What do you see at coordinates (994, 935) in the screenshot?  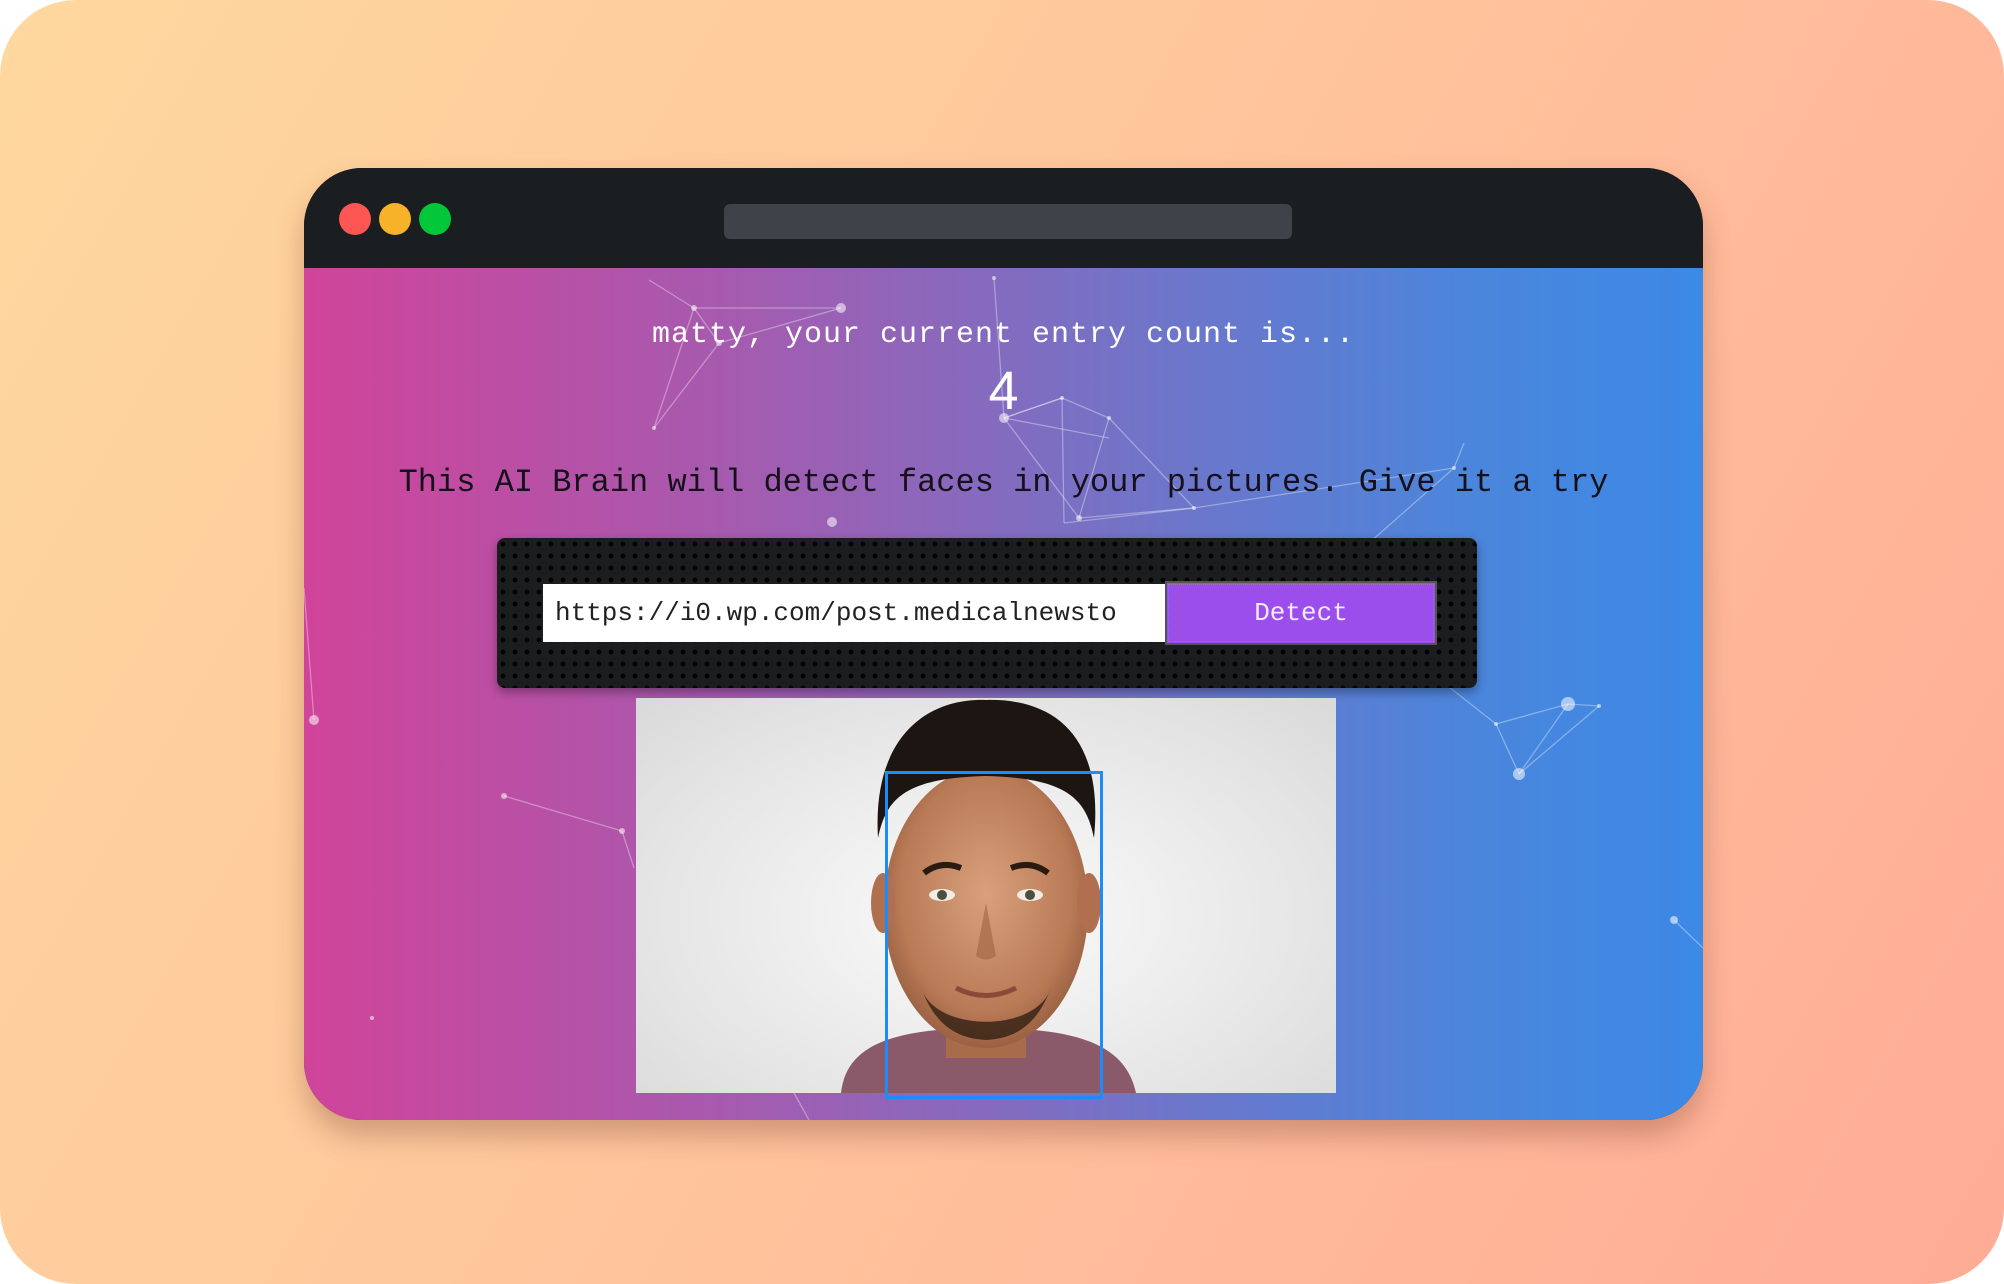 I see `face-bounding-box` at bounding box center [994, 935].